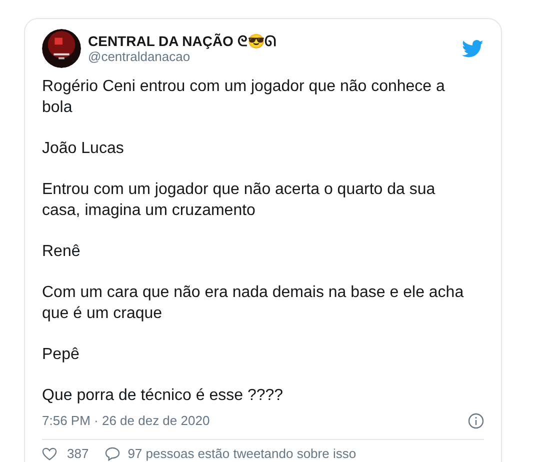  Describe the element at coordinates (163, 396) in the screenshot. I see `tweet-text: Que porra de técnico é esse ????` at that location.